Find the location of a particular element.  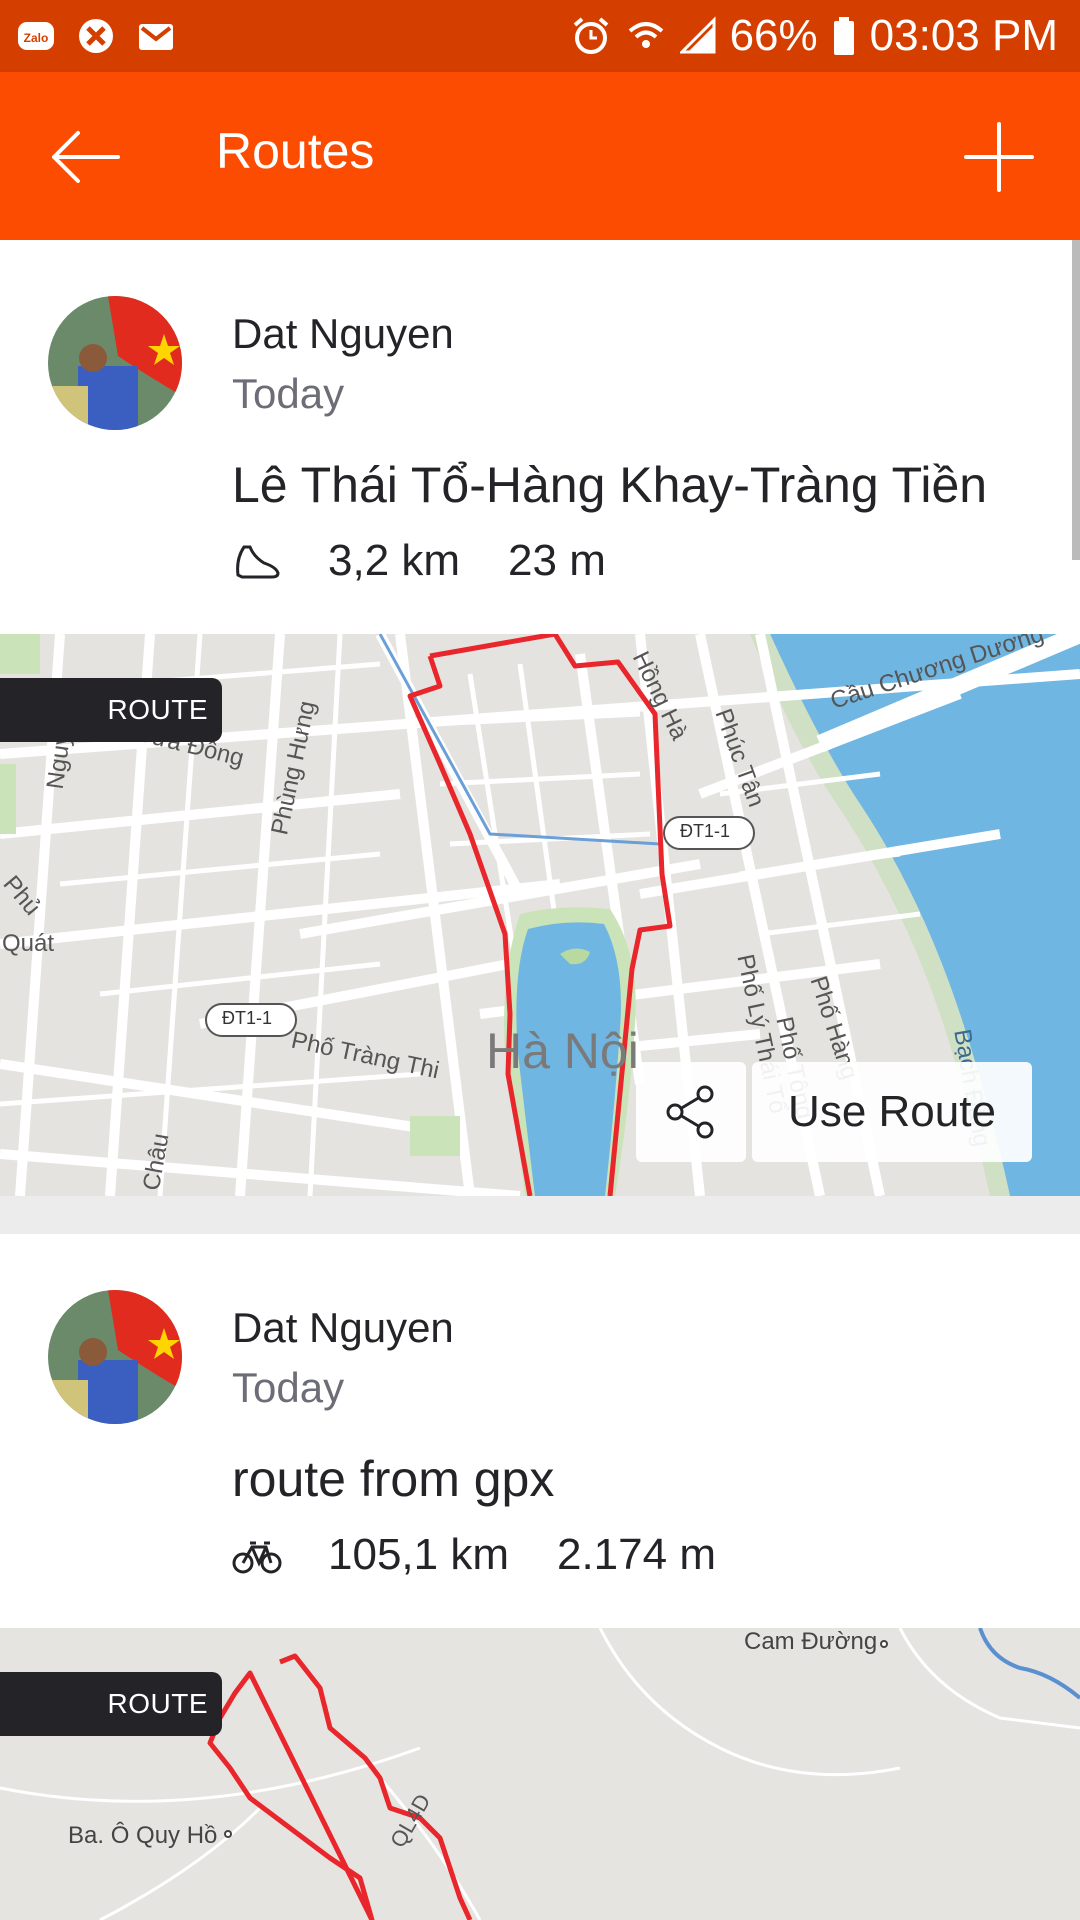

zalo-icon: Zalo is located at coordinates (36, 36).